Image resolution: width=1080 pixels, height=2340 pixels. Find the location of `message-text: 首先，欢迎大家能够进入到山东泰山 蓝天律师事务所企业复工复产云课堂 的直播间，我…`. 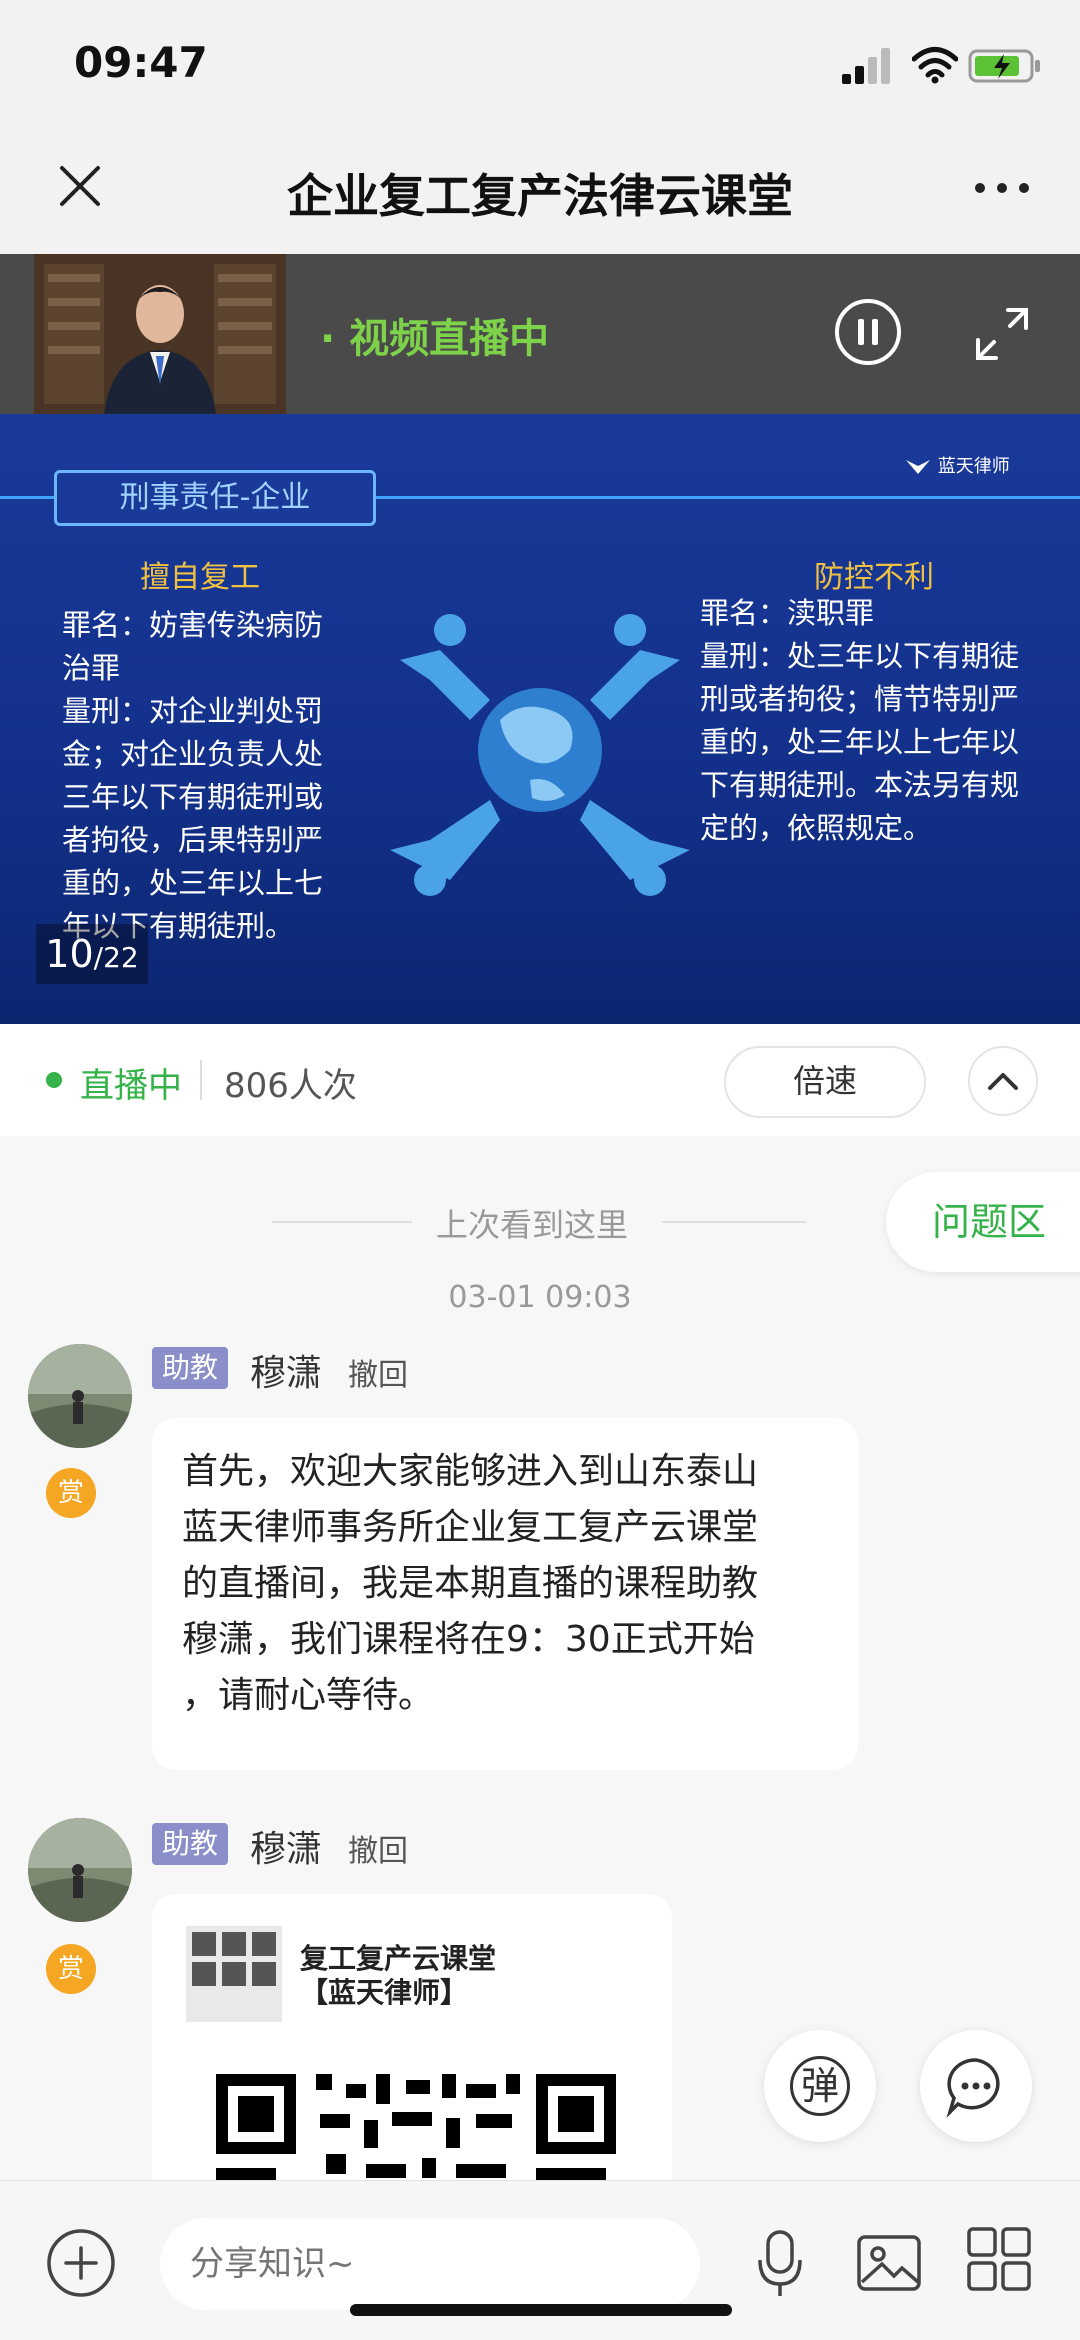

message-text: 首先，欢迎大家能够进入到山东泰山 蓝天律师事务所企业复工复产云课堂 的直播间，我… is located at coordinates (505, 1584).